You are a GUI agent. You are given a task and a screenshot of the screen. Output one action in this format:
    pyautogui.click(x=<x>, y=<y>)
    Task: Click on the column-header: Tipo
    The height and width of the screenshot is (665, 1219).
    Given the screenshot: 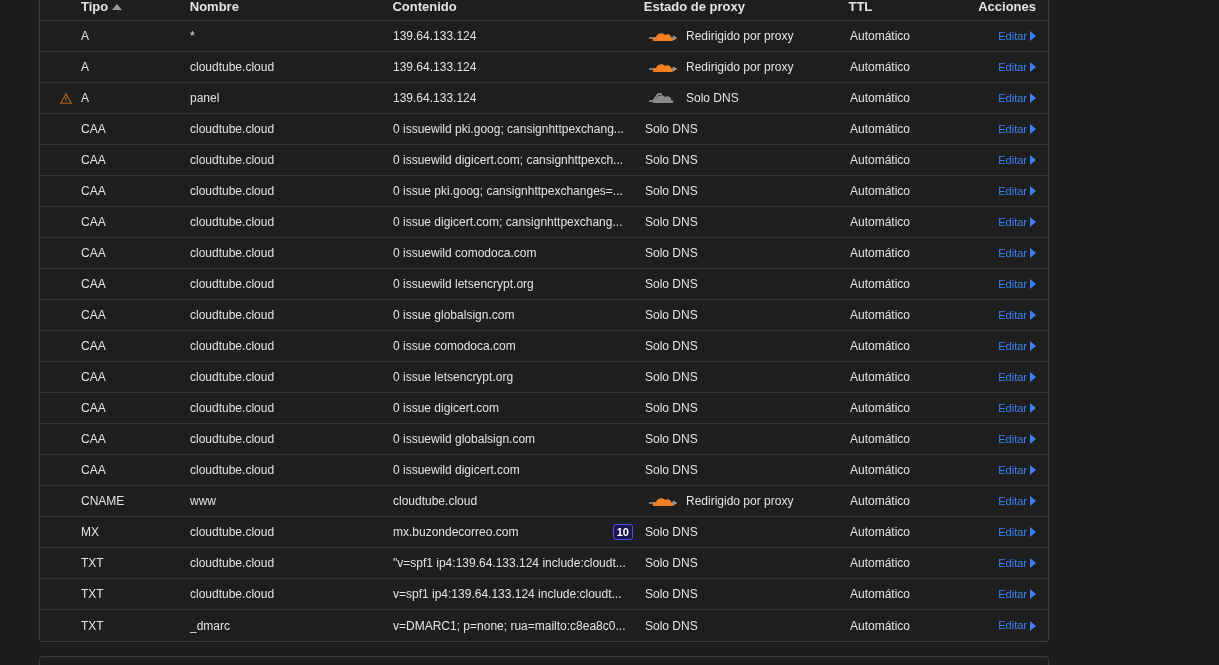 What is the action you would take?
    pyautogui.click(x=102, y=8)
    